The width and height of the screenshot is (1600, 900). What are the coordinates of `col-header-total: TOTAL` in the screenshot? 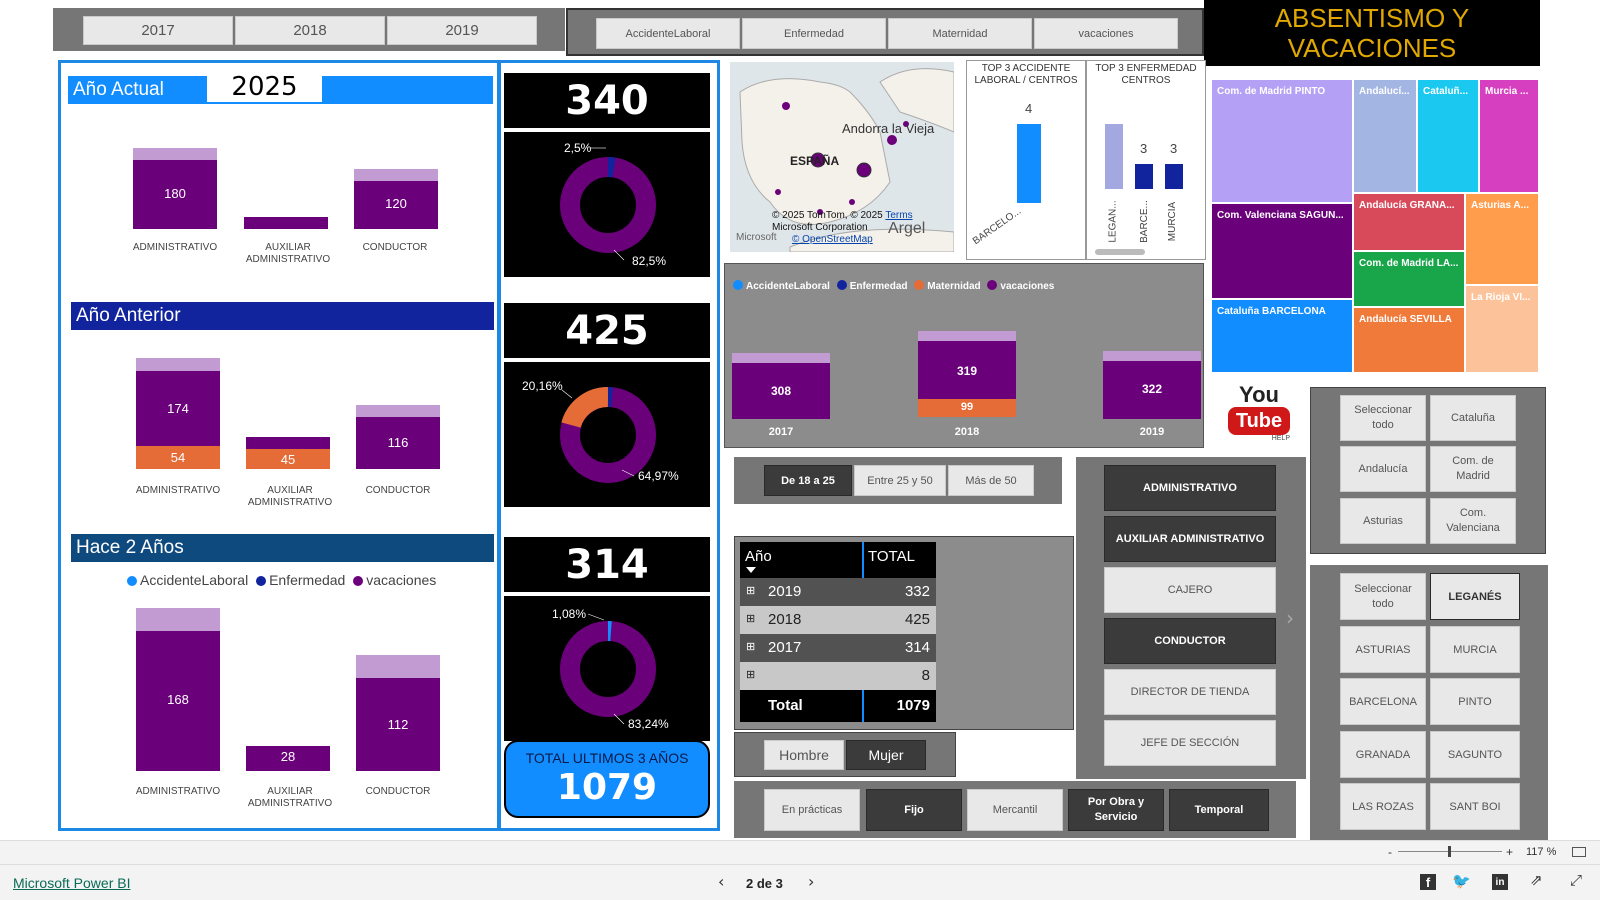 It's located at (891, 556).